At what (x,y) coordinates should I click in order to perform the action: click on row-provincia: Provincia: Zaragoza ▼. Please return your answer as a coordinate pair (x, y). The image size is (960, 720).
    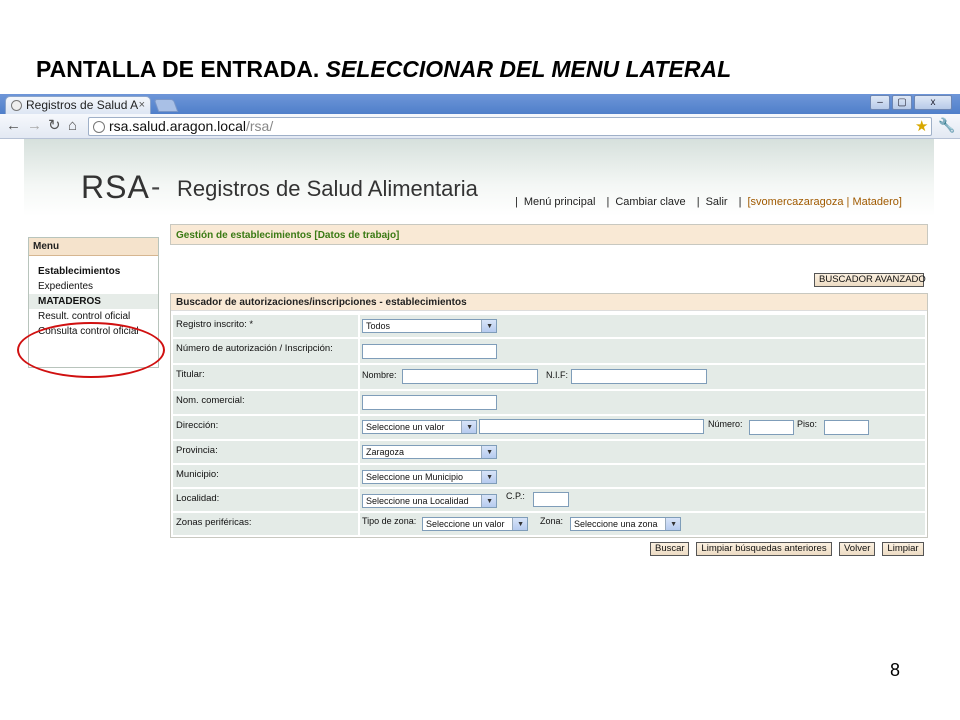
    Looking at the image, I should click on (549, 452).